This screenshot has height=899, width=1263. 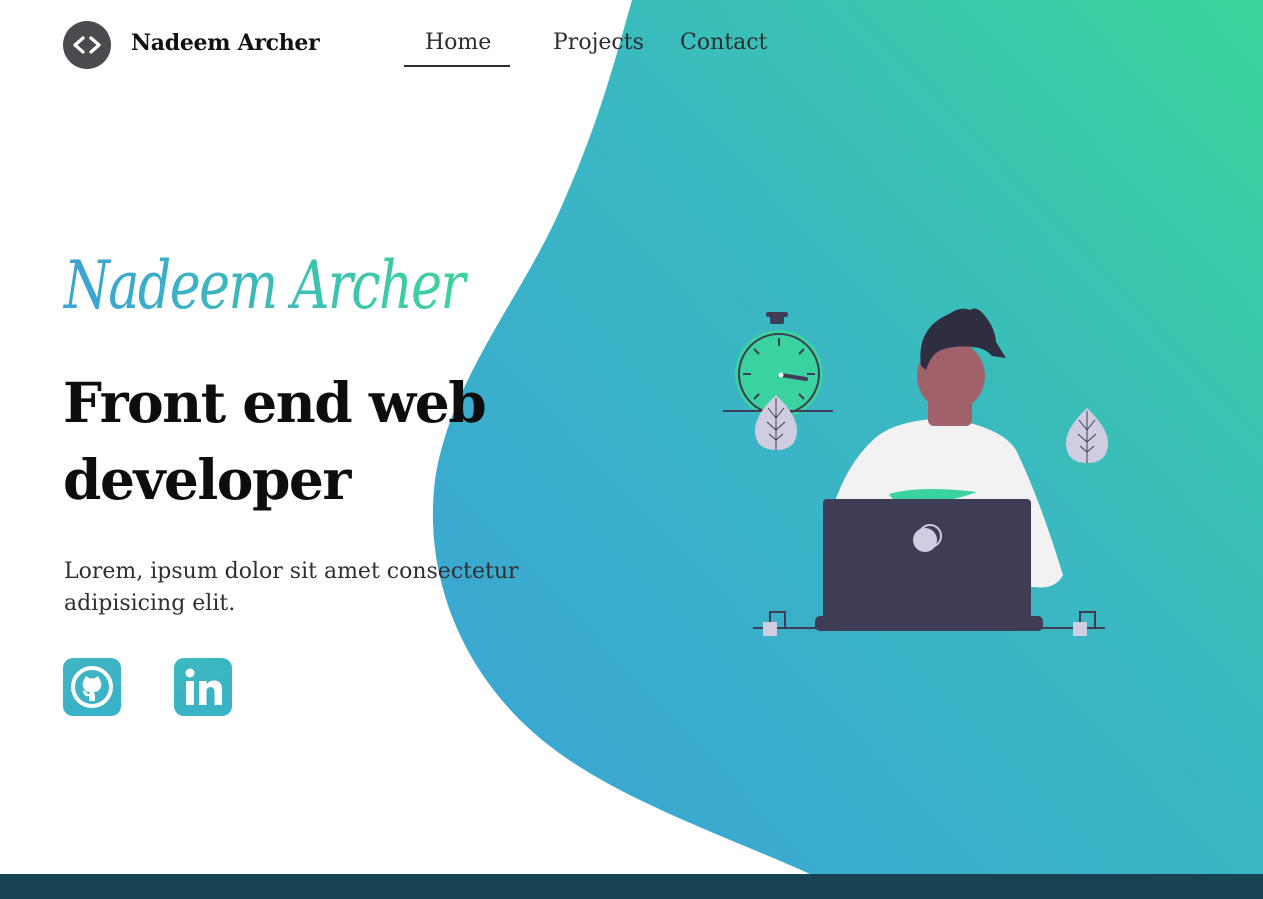 I want to click on nav-projects: Projects, so click(x=598, y=42).